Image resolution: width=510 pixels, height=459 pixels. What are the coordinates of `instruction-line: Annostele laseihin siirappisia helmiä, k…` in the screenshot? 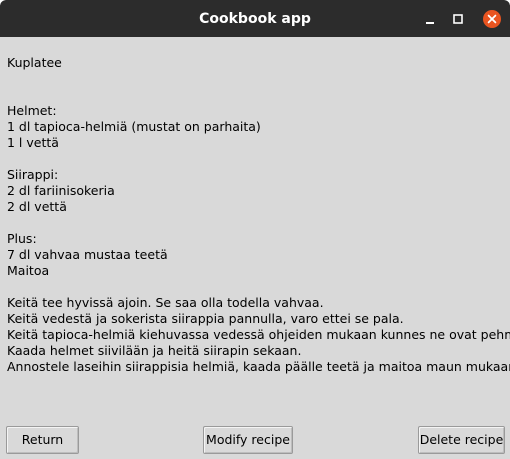 It's located at (258, 366).